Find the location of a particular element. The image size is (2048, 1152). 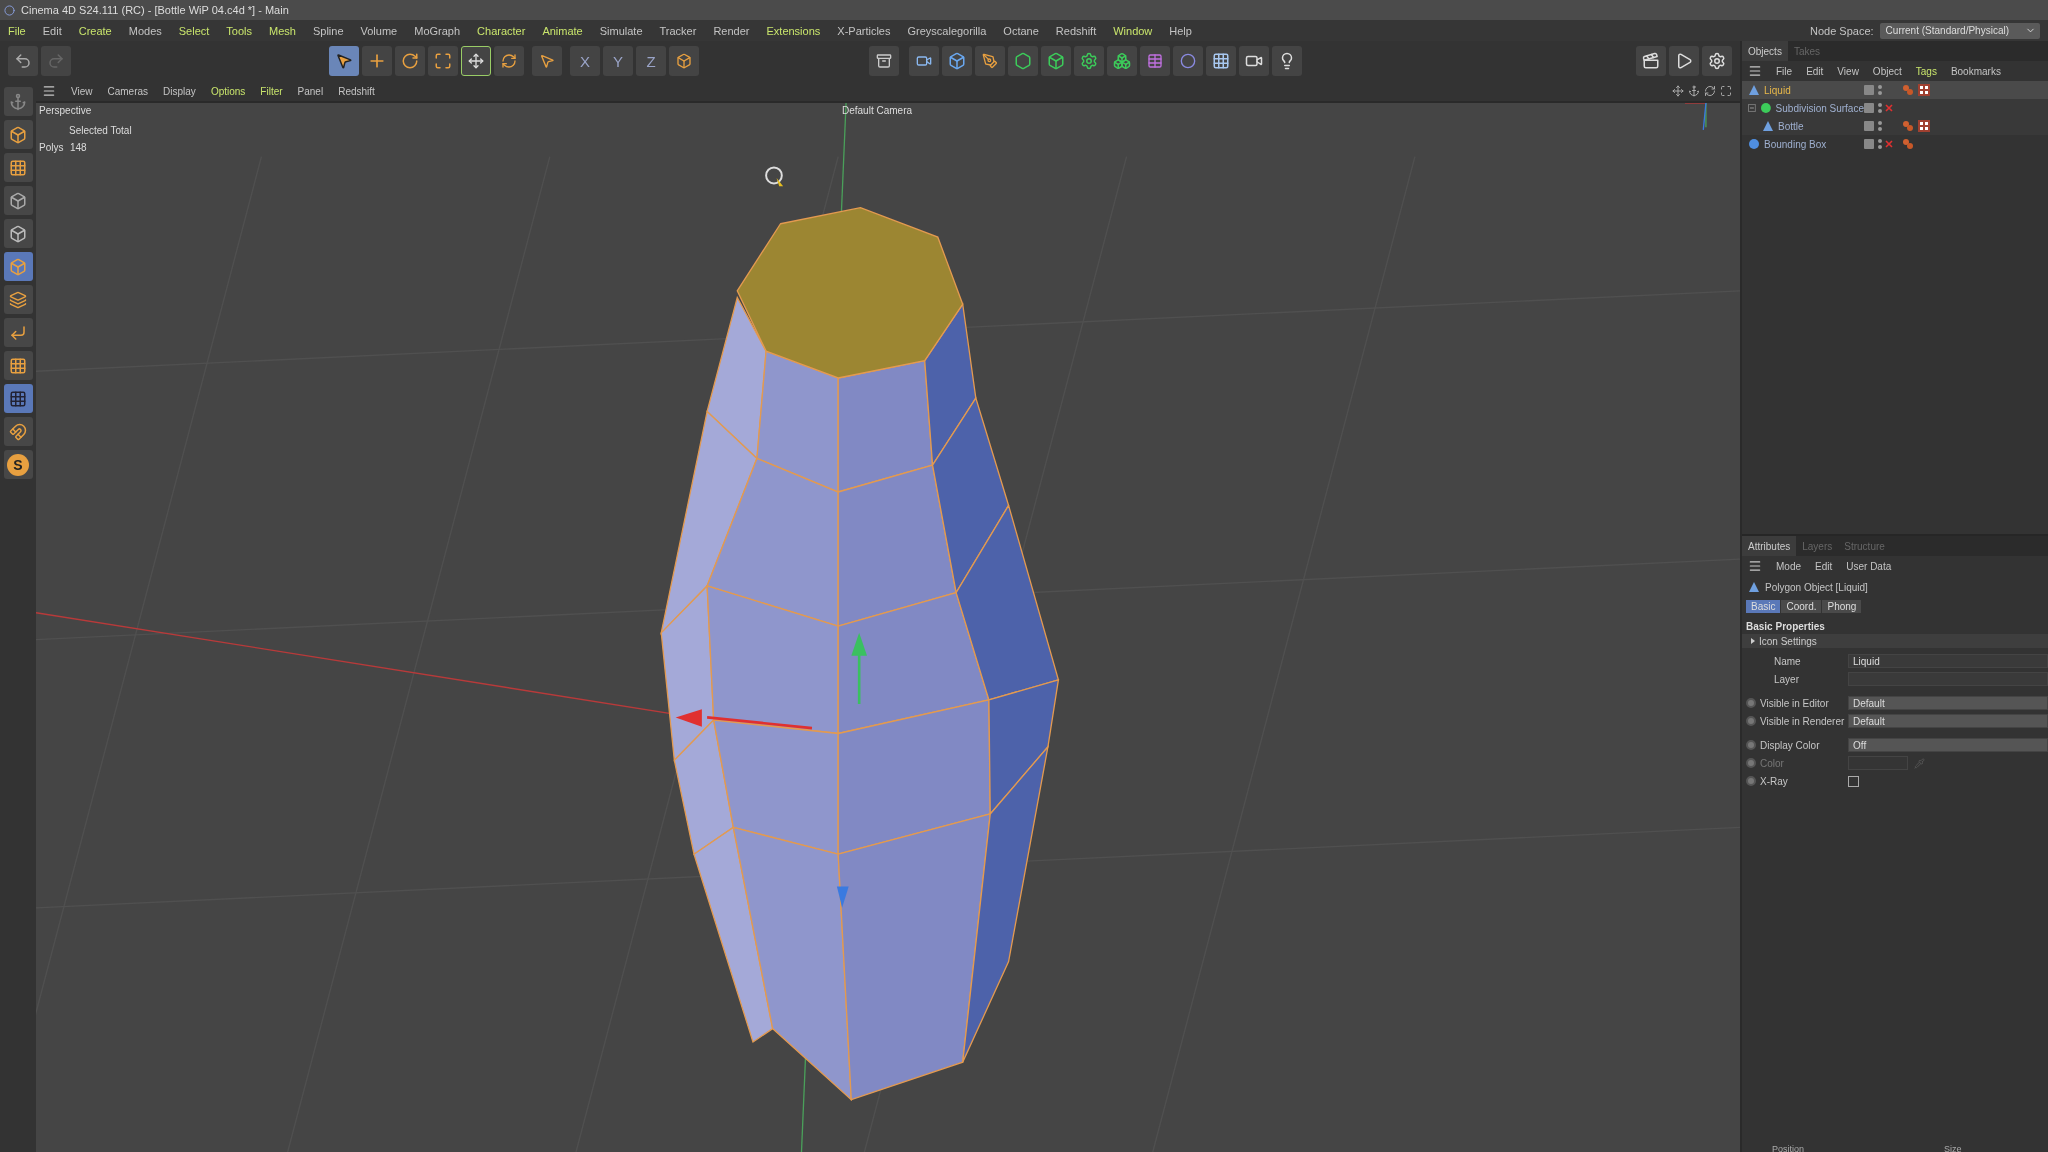

panel-menu-item: Object is located at coordinates (1887, 71).